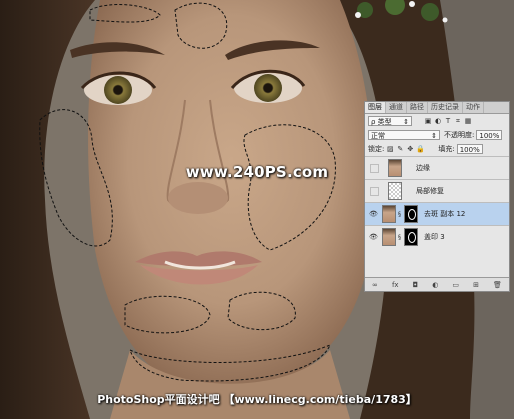 This screenshot has height=419, width=514. I want to click on filter-kind-select: ρ 类型 ⇕, so click(390, 121).